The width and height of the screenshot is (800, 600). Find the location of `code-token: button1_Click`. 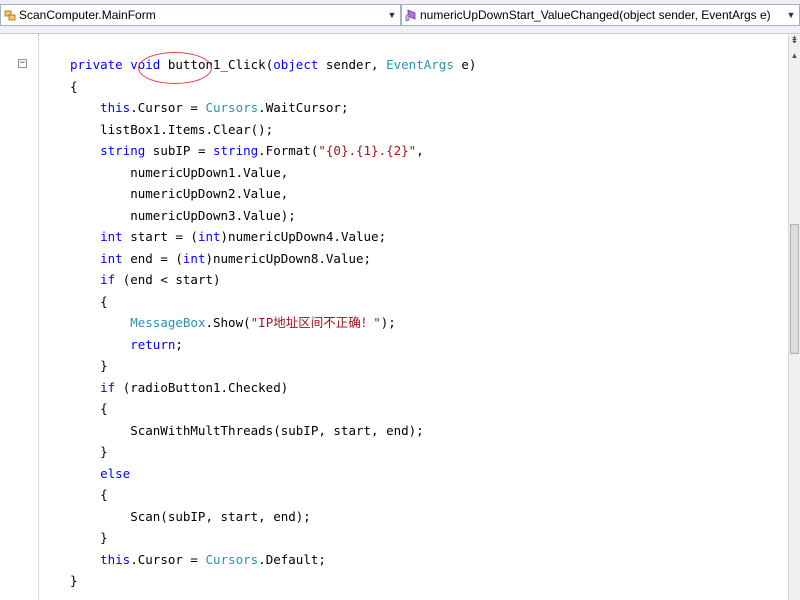

code-token: button1_Click is located at coordinates (216, 64).